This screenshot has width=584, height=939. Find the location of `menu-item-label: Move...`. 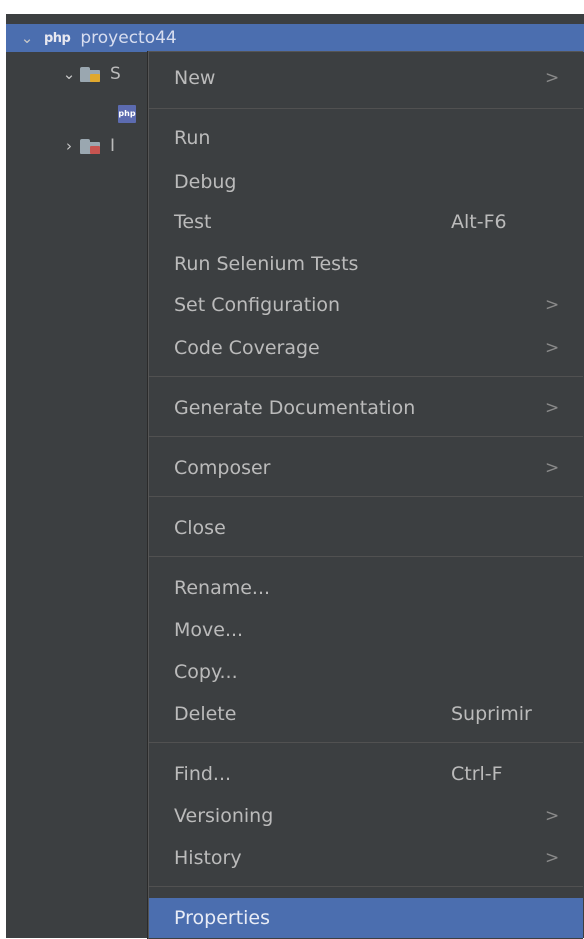

menu-item-label: Move... is located at coordinates (209, 630).